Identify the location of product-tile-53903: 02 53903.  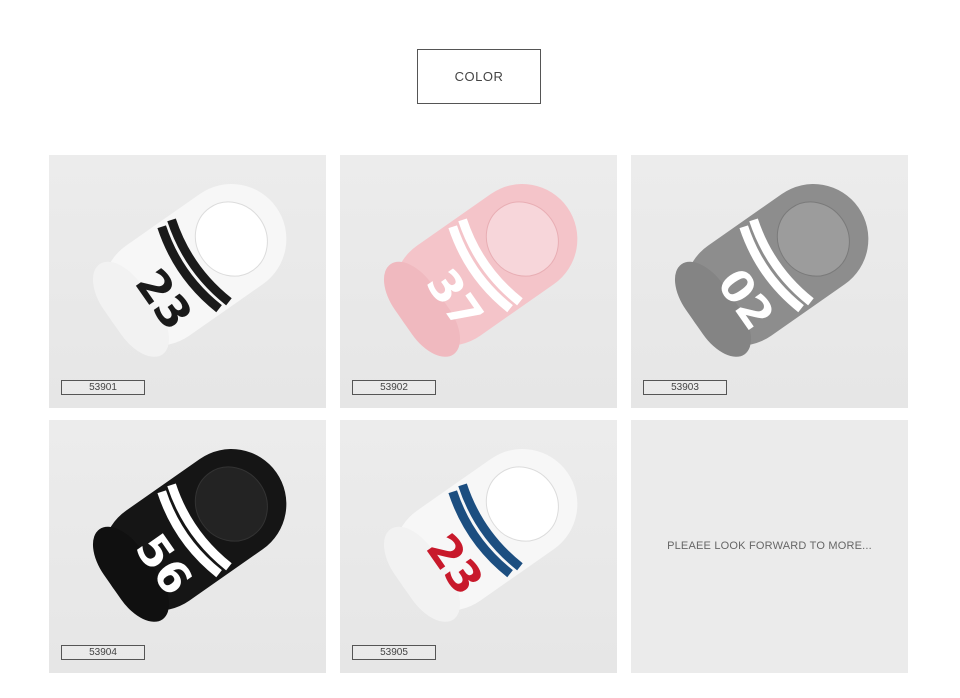
(769, 281).